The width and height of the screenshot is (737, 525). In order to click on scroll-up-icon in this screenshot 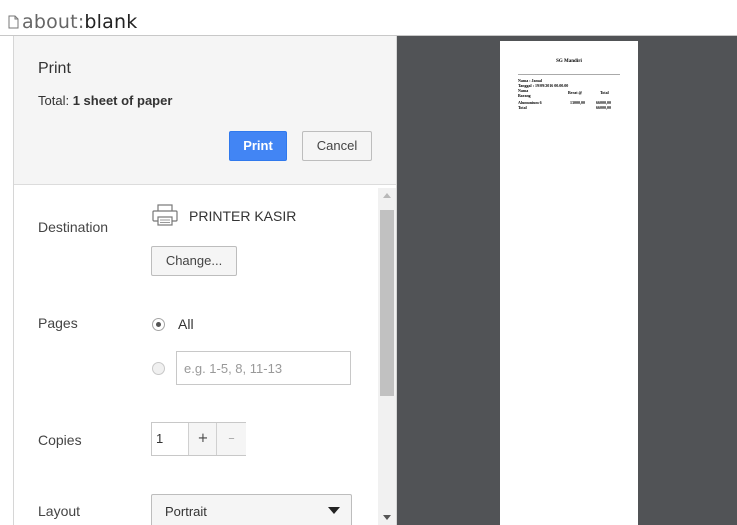, I will do `click(387, 195)`.